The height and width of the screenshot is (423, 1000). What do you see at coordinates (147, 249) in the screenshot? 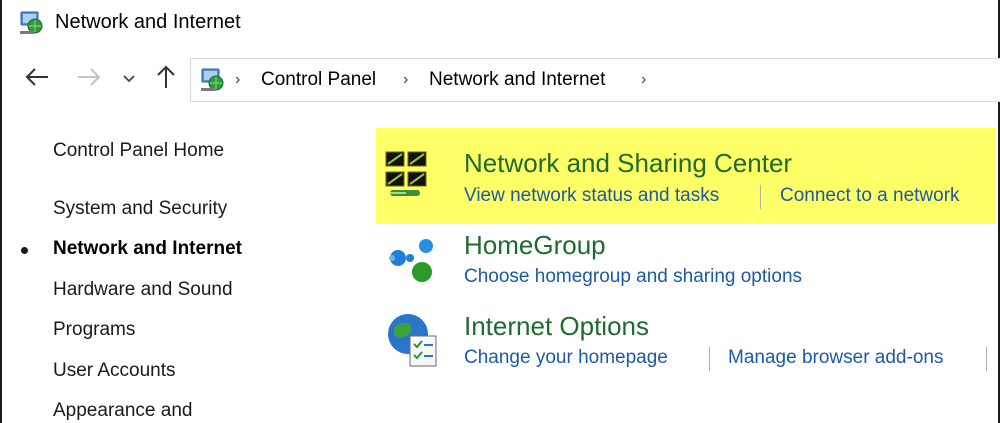
I see `sidebar-item-network-and-internet: Network and Internet` at bounding box center [147, 249].